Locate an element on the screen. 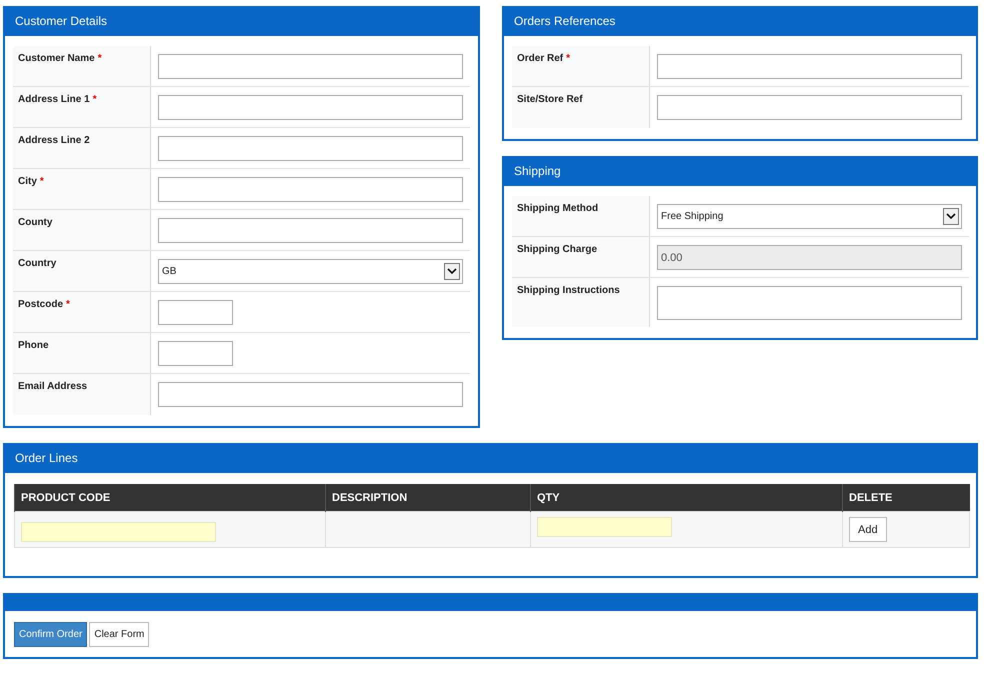 The height and width of the screenshot is (675, 989). column-header: PRODUCT CODE is located at coordinates (170, 498).